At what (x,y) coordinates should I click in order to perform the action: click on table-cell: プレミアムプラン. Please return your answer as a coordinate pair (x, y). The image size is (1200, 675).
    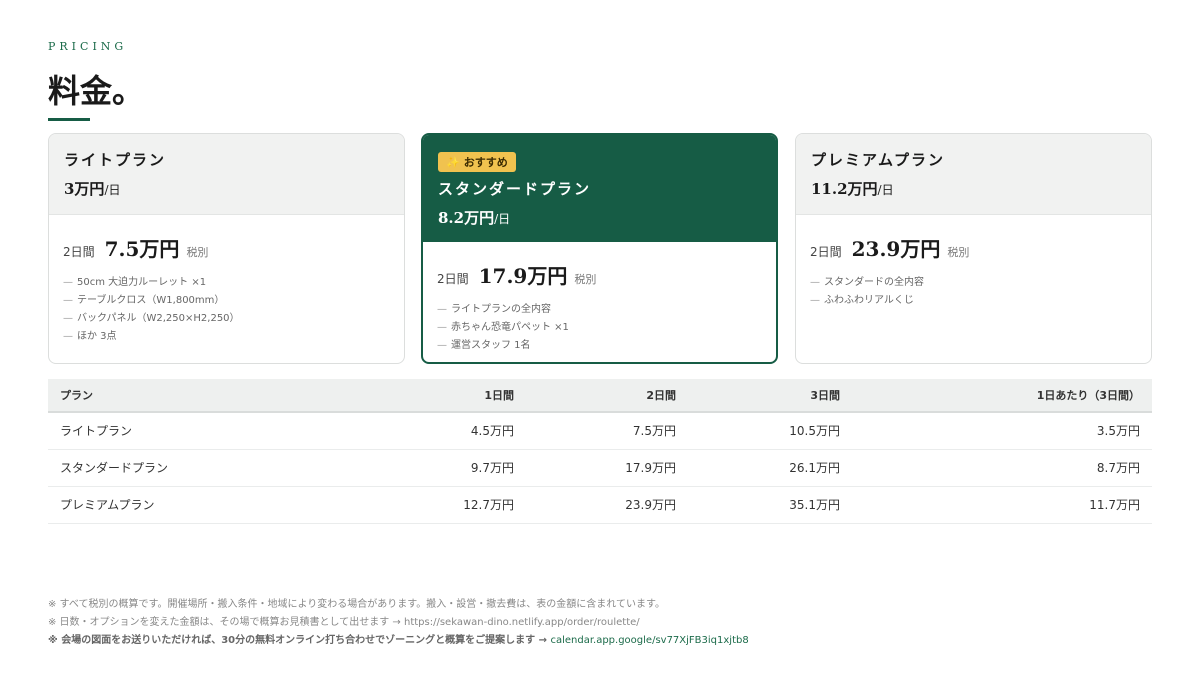
    Looking at the image, I should click on (206, 505).